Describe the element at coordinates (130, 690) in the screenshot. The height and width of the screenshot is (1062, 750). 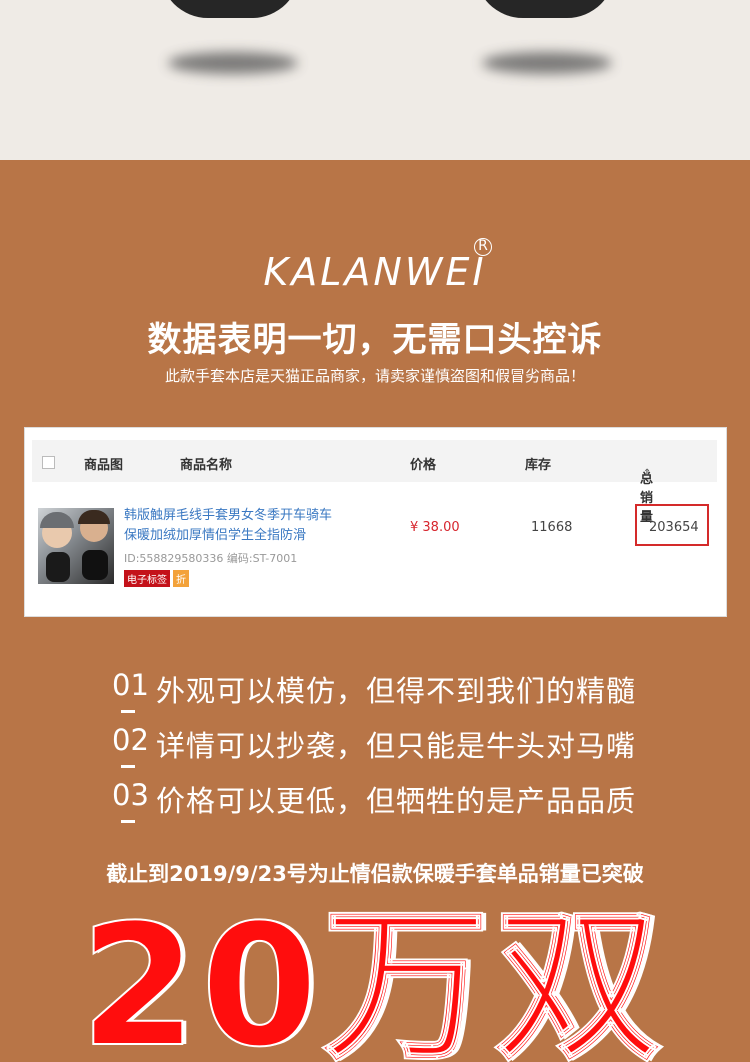
I see `claim-number: 01` at that location.